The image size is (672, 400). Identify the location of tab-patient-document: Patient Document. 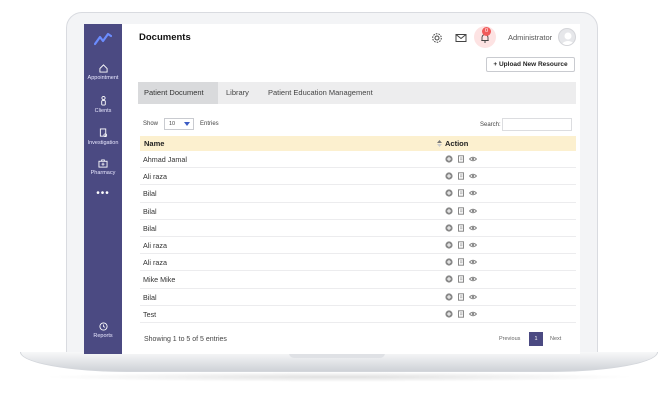
(178, 93).